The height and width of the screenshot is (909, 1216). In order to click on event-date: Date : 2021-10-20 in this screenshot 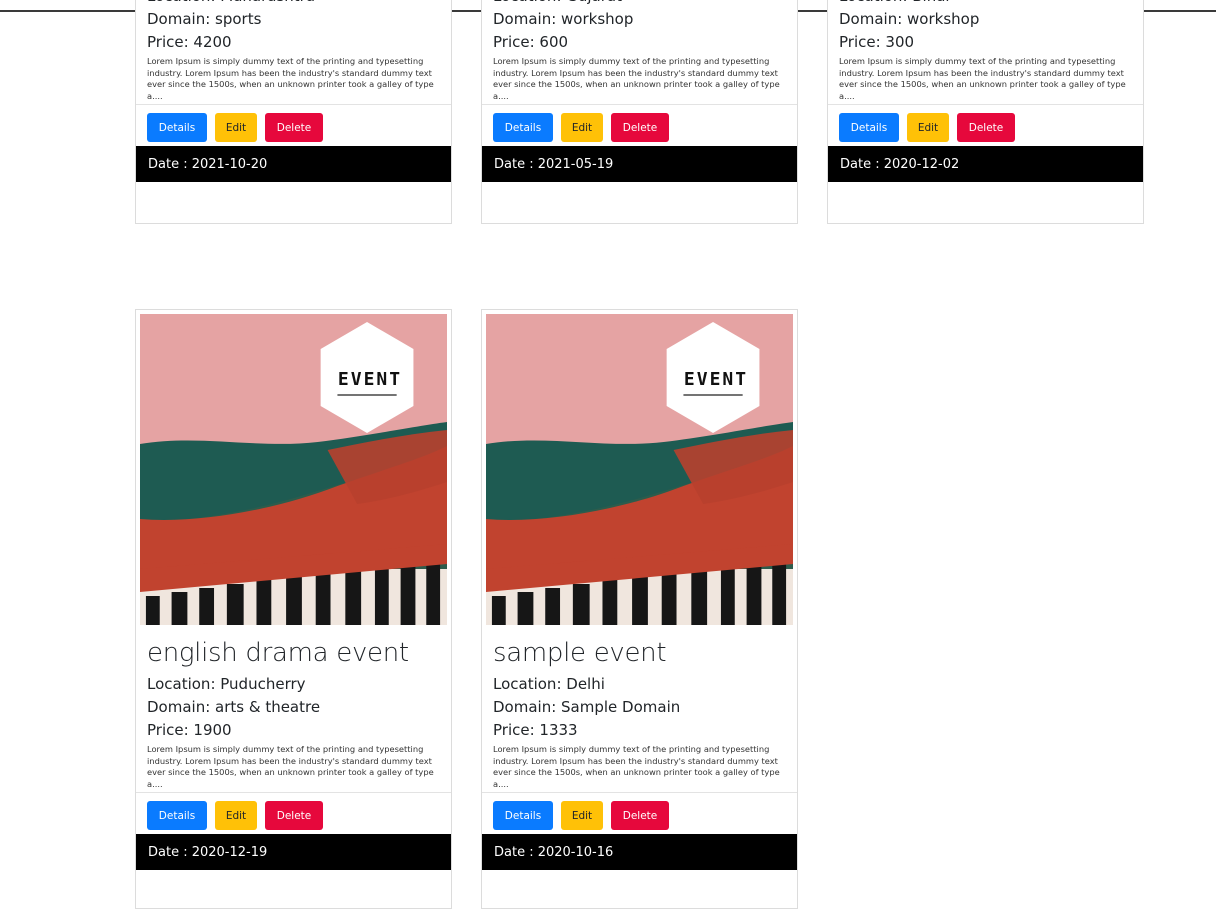, I will do `click(293, 164)`.